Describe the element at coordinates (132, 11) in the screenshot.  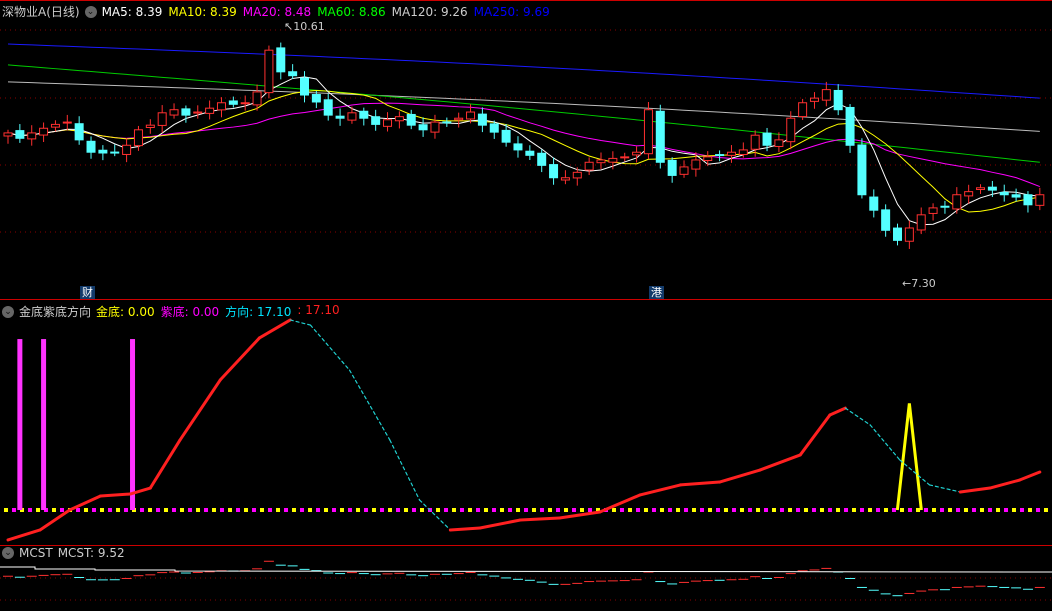
I see `ma-legend-0: MA5: 8.39` at that location.